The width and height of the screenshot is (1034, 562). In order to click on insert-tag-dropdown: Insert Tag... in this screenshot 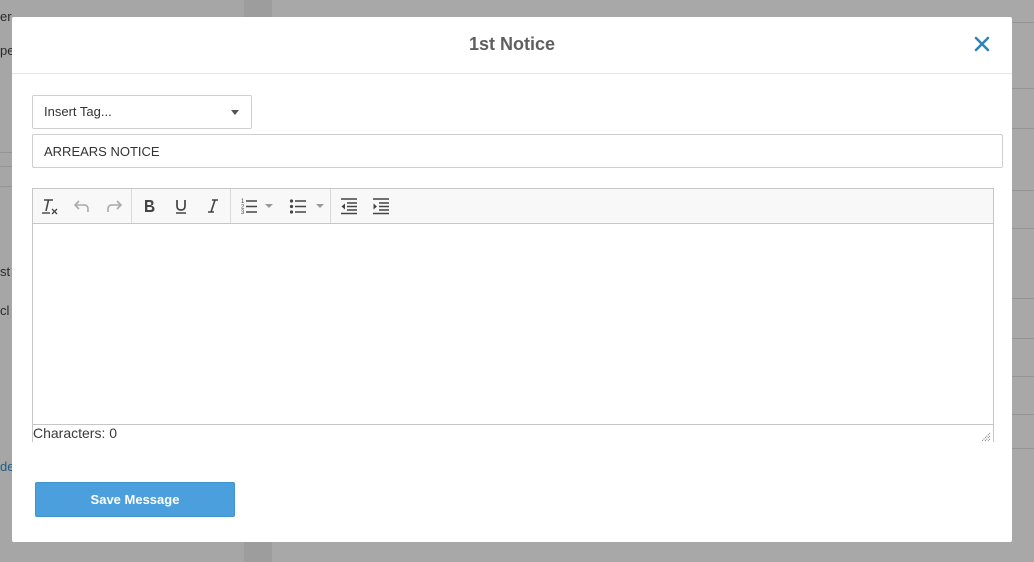, I will do `click(142, 112)`.